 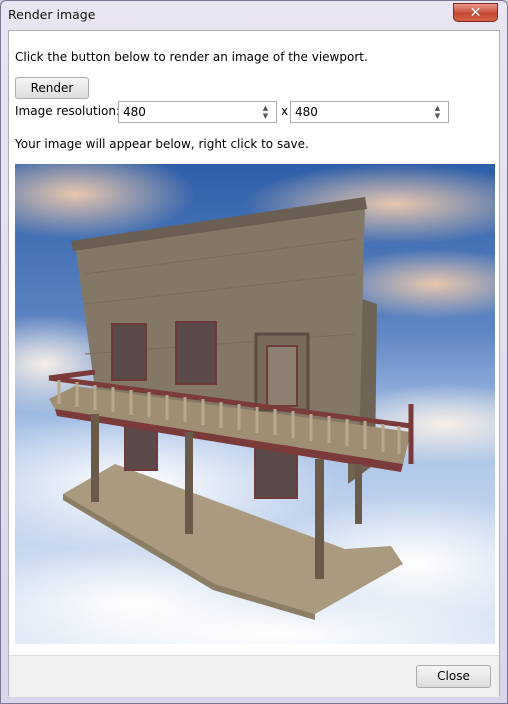 I want to click on window-close-button: ✕, so click(x=475, y=12).